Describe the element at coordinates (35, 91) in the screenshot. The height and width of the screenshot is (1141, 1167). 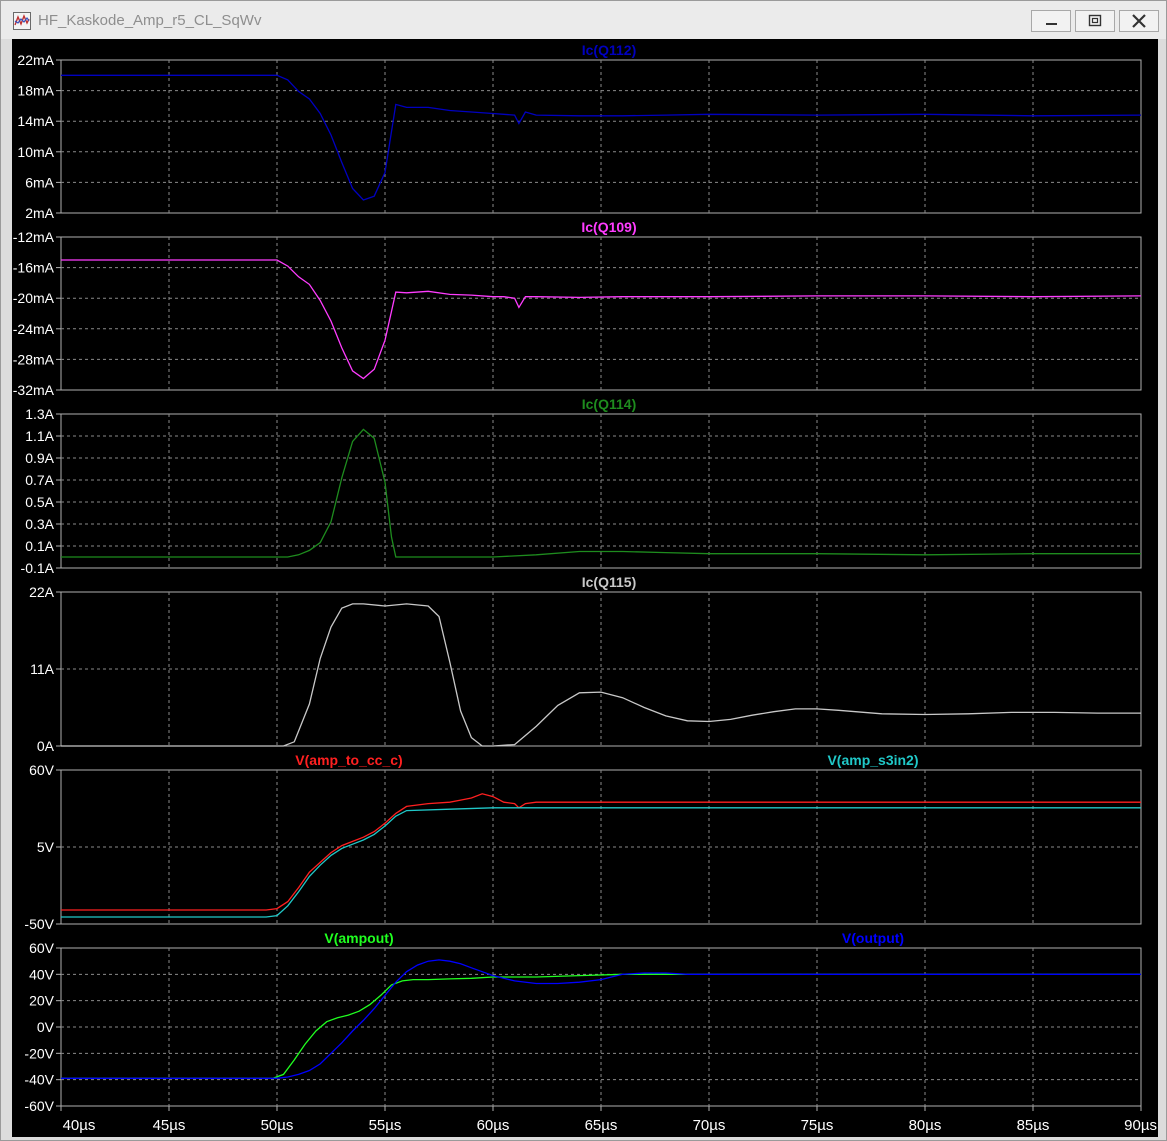
I see `y-tick-label: 18mA` at that location.